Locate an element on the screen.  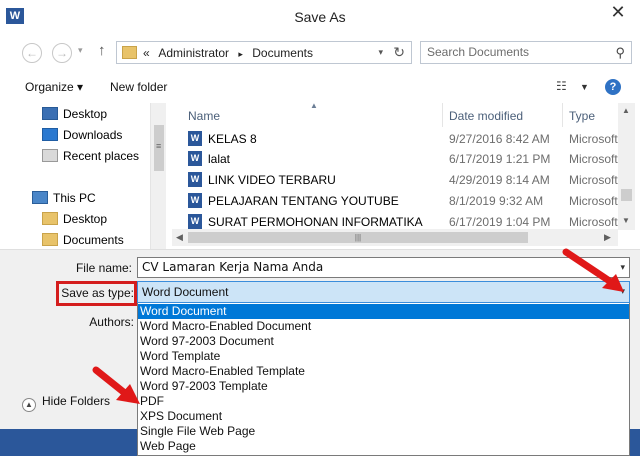
type-option-word-macro-enabled-template: Word Macro-Enabled Template is located at coordinates (383, 371).